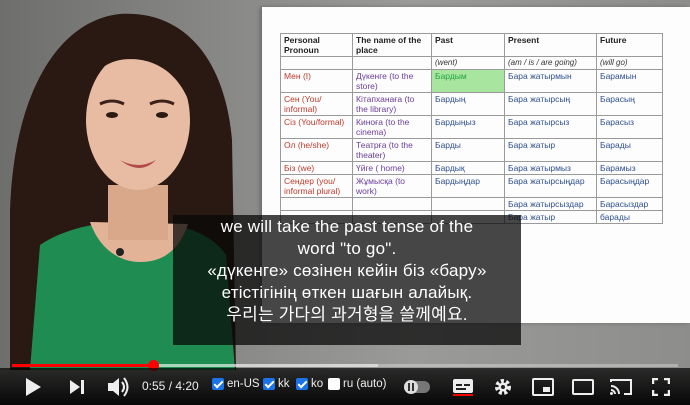 The width and height of the screenshot is (690, 405). What do you see at coordinates (550, 63) in the screenshot?
I see `subheader-present: (am / is / are going)` at bounding box center [550, 63].